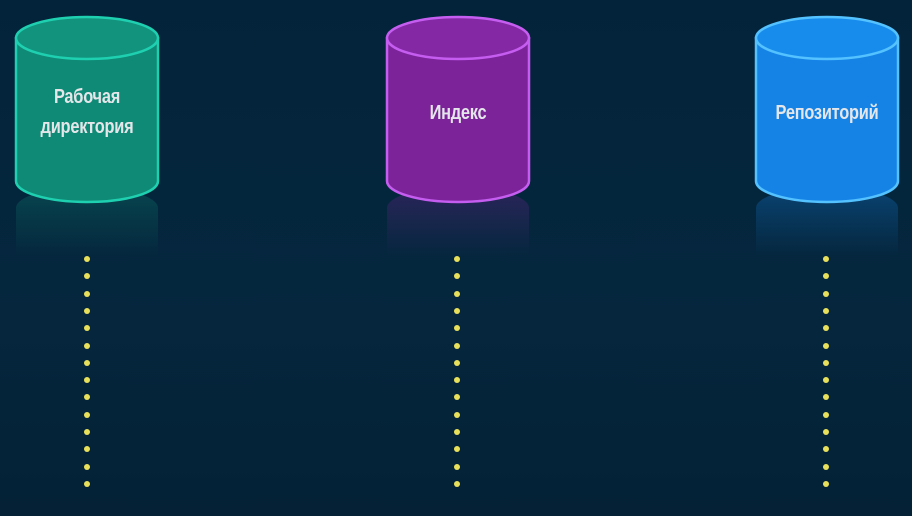 This screenshot has width=912, height=516. What do you see at coordinates (826, 376) in the screenshot?
I see `repository-timeline` at bounding box center [826, 376].